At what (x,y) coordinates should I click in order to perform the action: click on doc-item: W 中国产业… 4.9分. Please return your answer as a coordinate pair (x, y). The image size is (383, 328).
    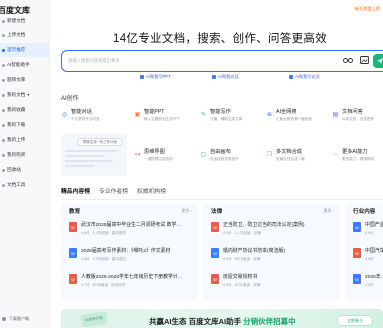
    Looking at the image, I should click on (368, 233).